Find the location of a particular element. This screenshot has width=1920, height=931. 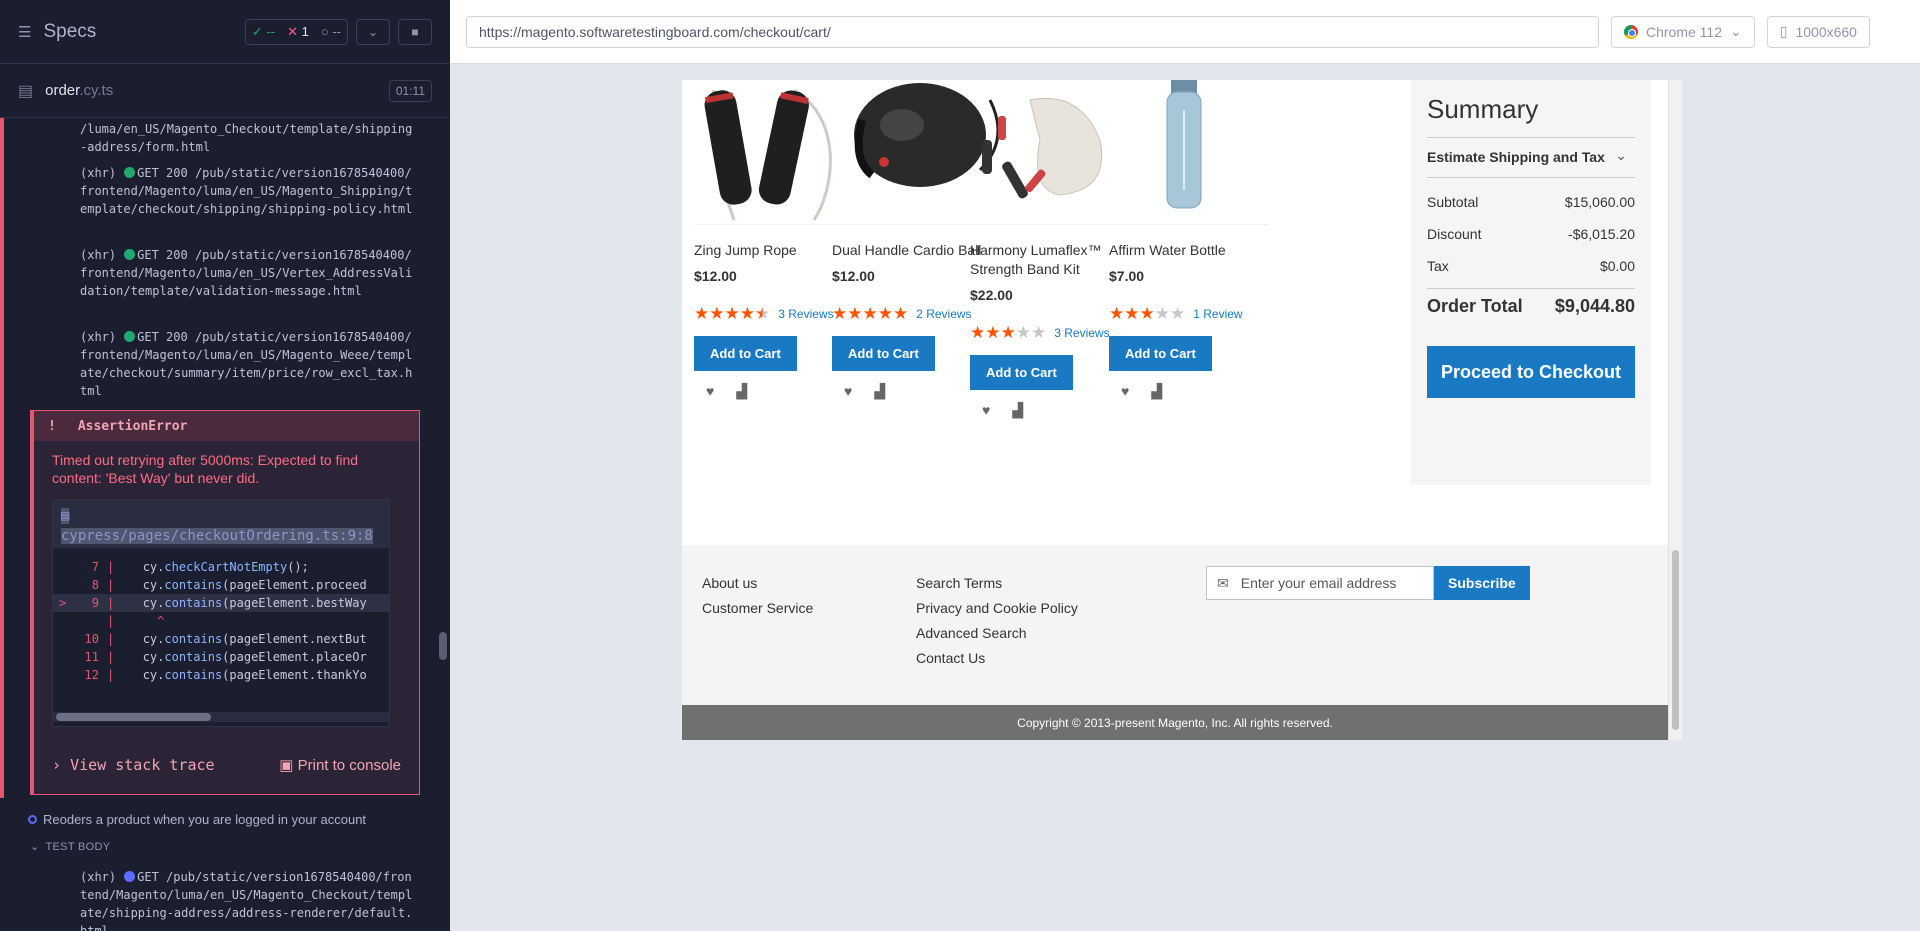

view-stack-trace-button: › View stack trace is located at coordinates (133, 765).